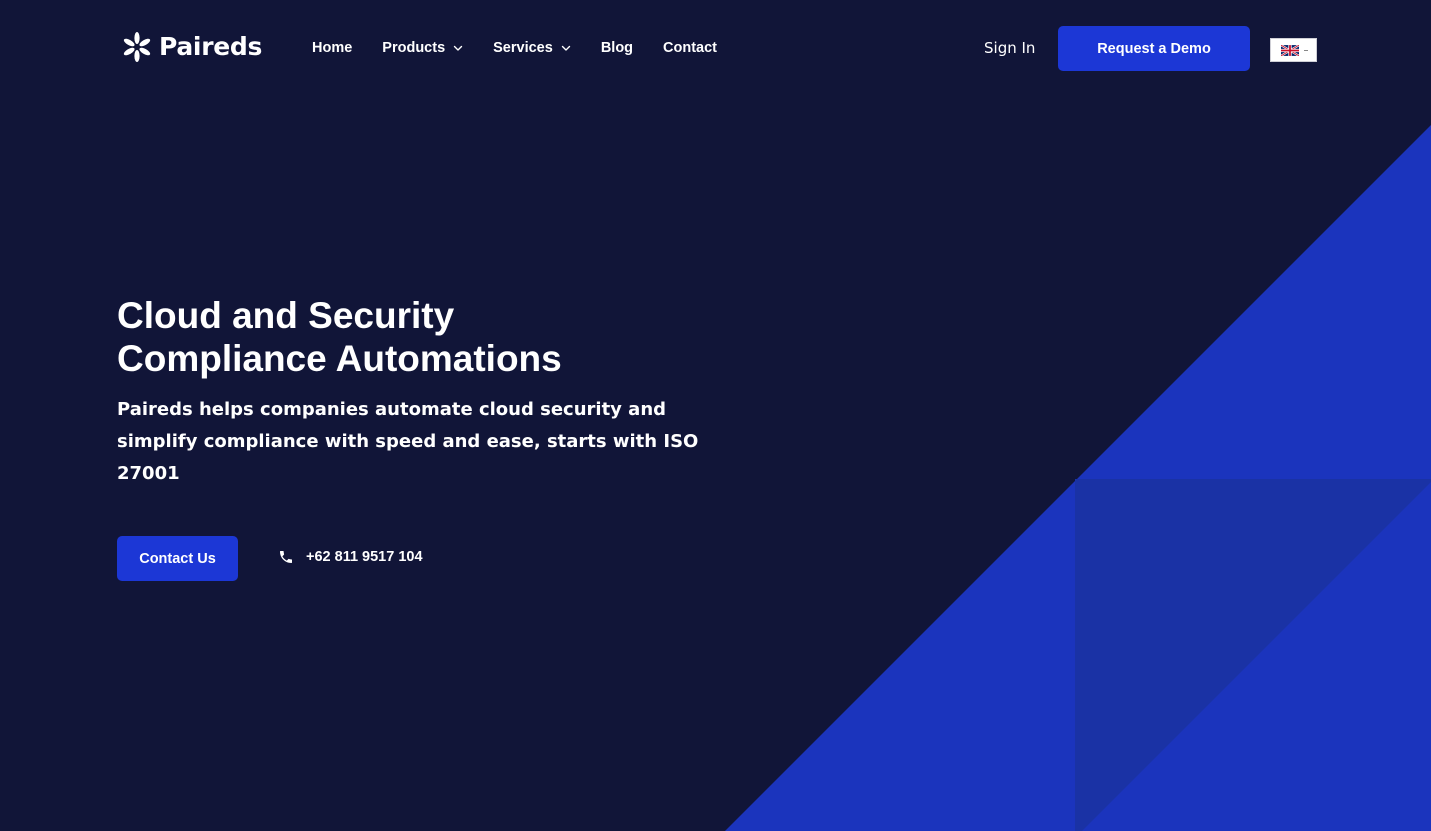 The height and width of the screenshot is (831, 1431). I want to click on main-navigation: Home Products Services Blog Contact, so click(514, 48).